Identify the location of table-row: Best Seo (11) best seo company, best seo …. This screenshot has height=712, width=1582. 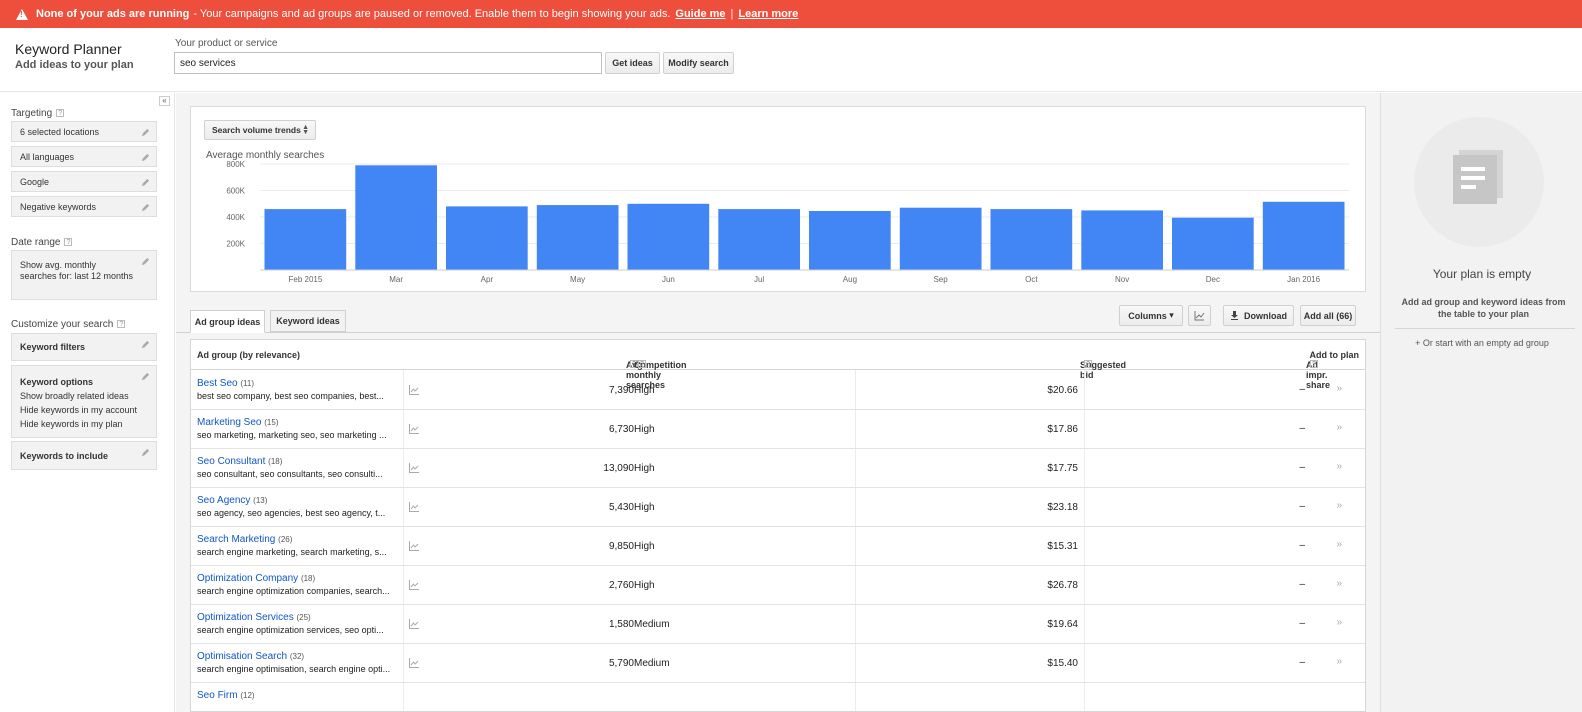
(778, 390).